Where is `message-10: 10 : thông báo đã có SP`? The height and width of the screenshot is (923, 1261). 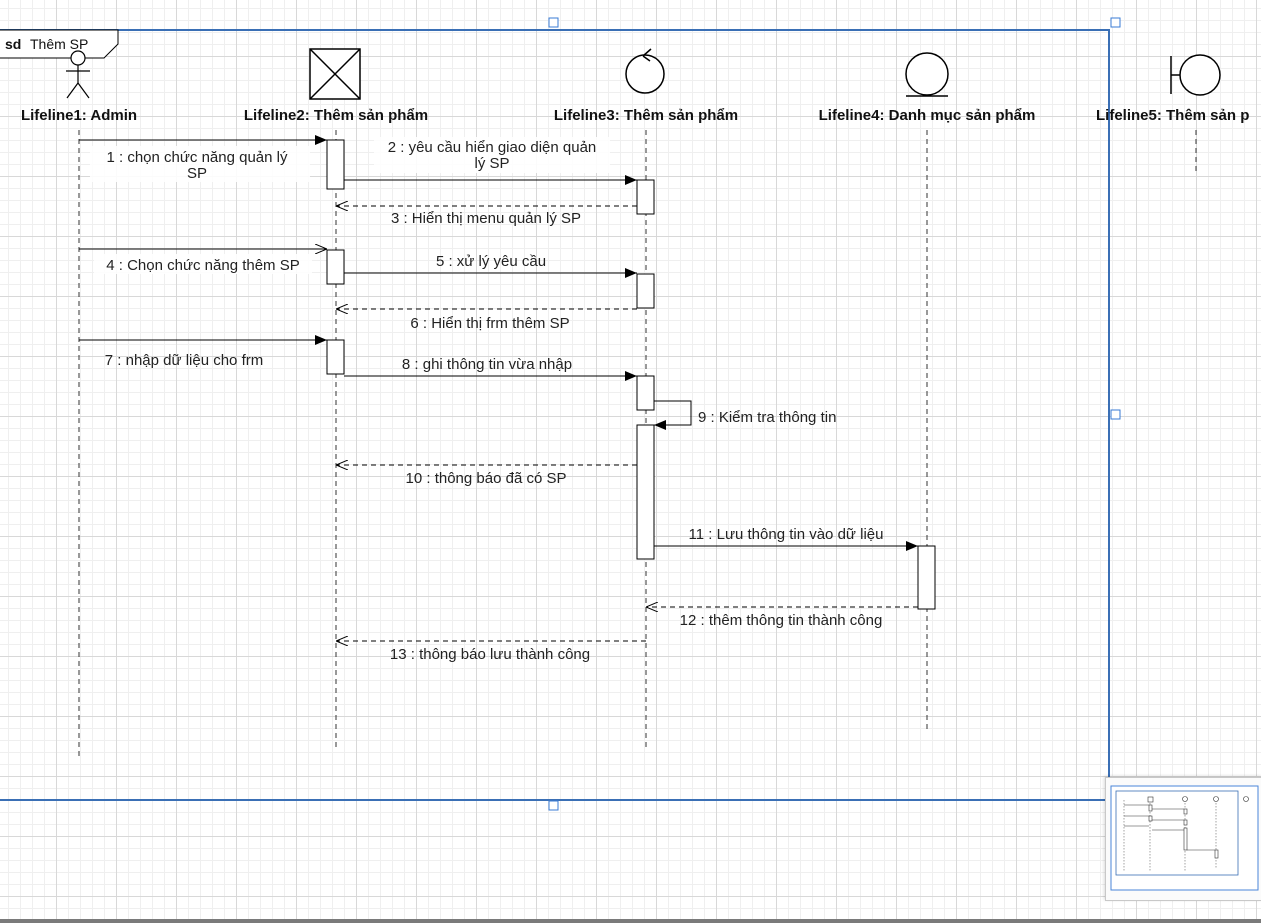
message-10: 10 : thông báo đã có SP is located at coordinates (486, 476).